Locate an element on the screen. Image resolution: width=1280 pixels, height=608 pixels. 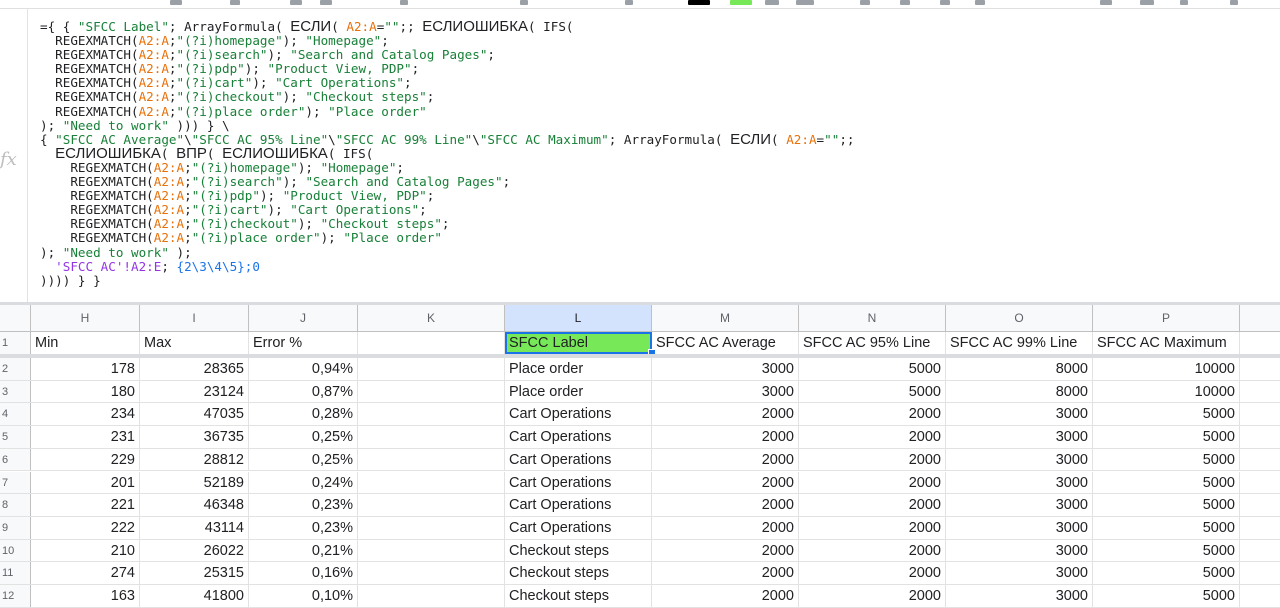
text-color-icon is located at coordinates (699, 2).